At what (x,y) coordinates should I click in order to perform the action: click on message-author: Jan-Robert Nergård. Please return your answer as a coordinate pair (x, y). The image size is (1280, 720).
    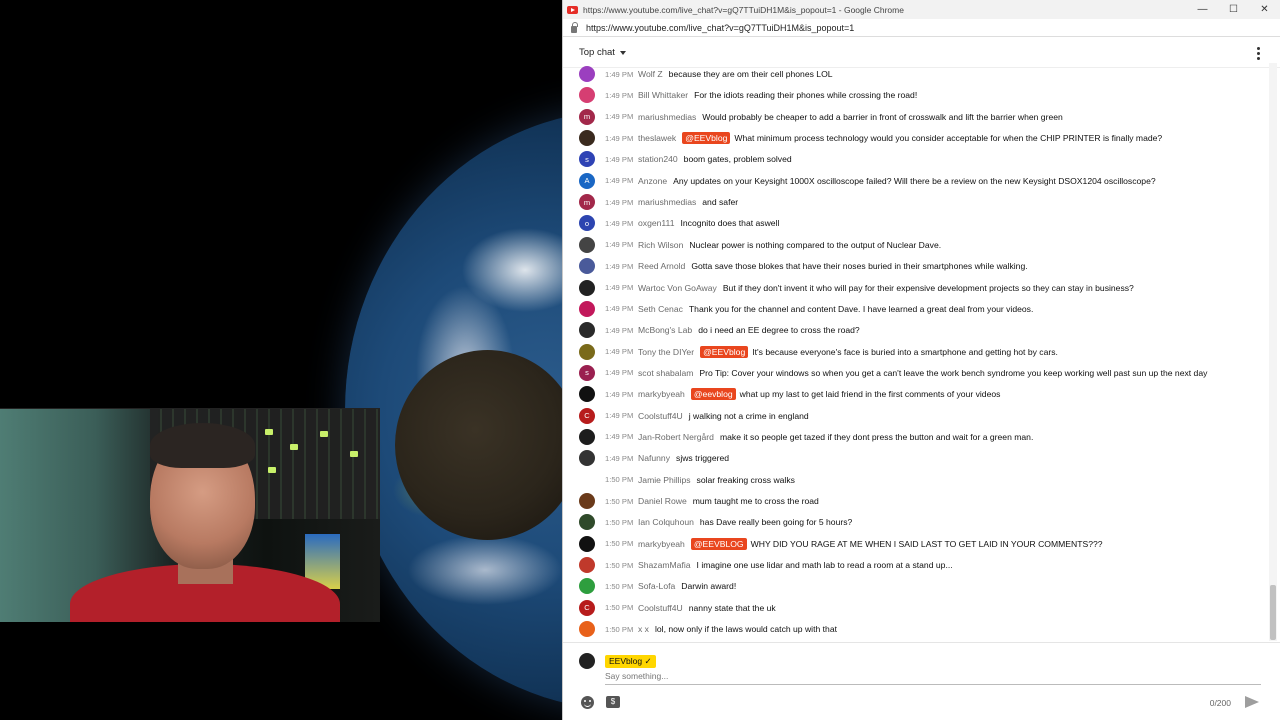
    Looking at the image, I should click on (676, 437).